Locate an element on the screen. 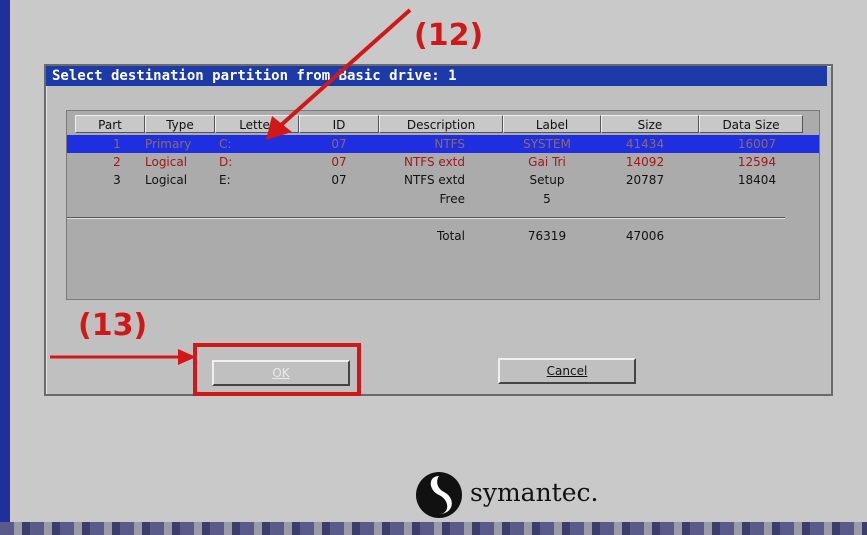 This screenshot has height=535, width=867. arrow-to-ok-button is located at coordinates (123, 357).